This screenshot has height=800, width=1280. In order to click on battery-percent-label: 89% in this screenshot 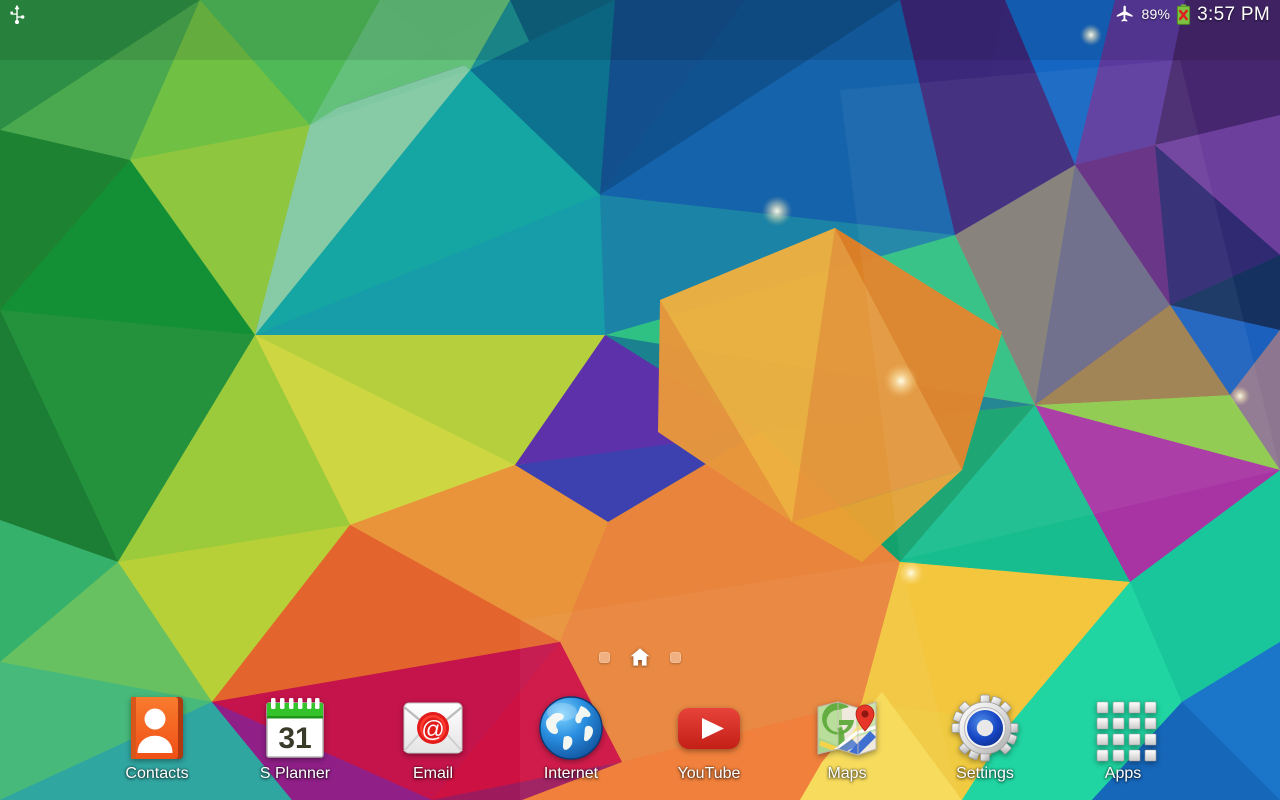, I will do `click(1156, 14)`.